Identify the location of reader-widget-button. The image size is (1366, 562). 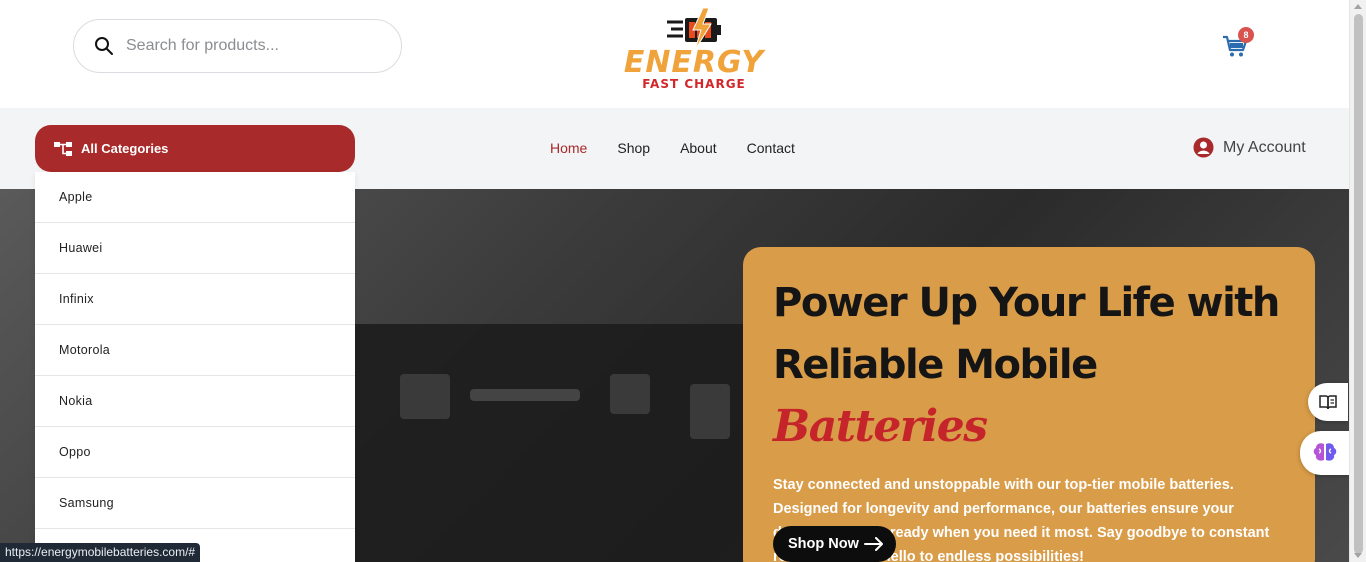
(1328, 402).